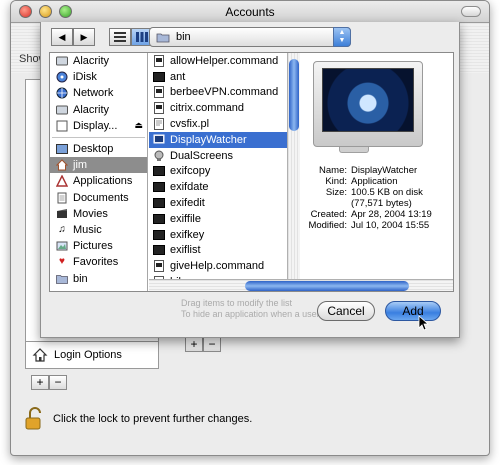 Image resolution: width=500 pixels, height=465 pixels. I want to click on favorites-icon: ♥, so click(62, 262).